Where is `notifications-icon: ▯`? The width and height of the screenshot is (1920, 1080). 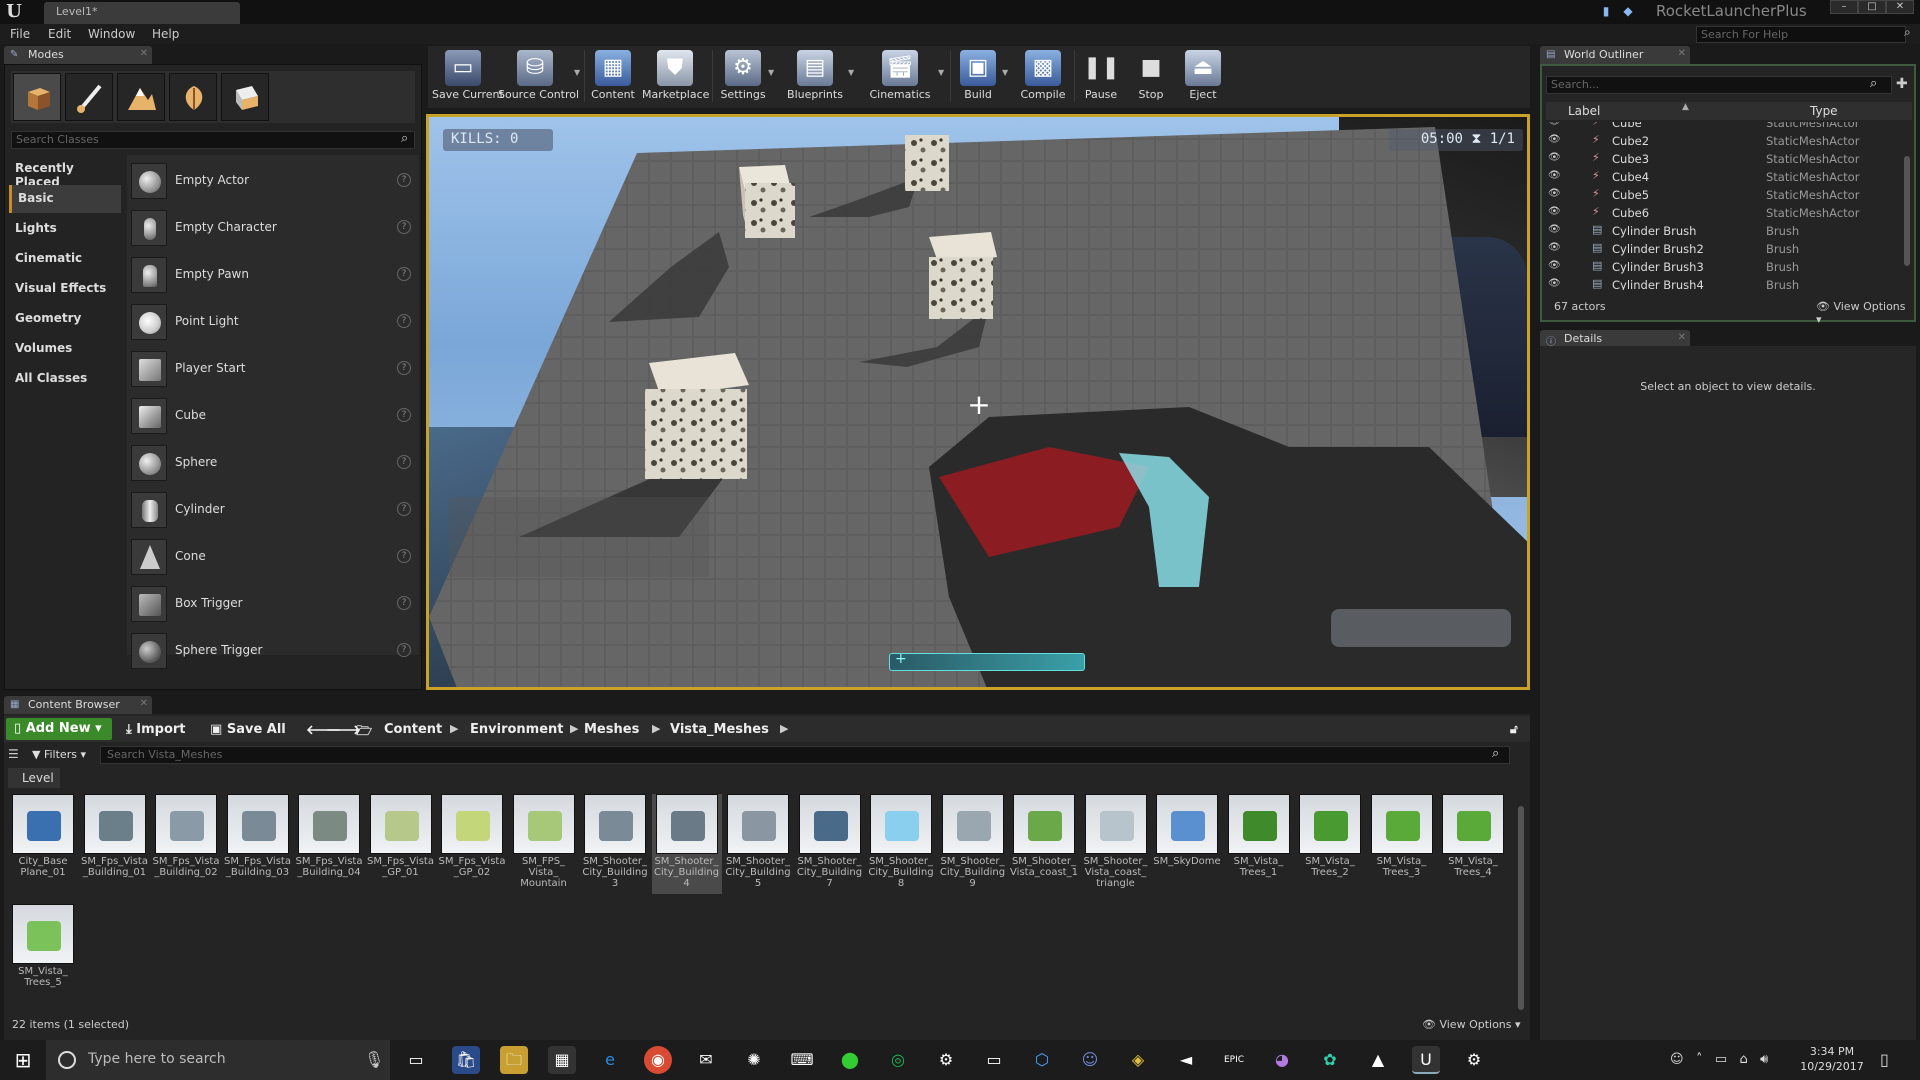 notifications-icon: ▯ is located at coordinates (1884, 1059).